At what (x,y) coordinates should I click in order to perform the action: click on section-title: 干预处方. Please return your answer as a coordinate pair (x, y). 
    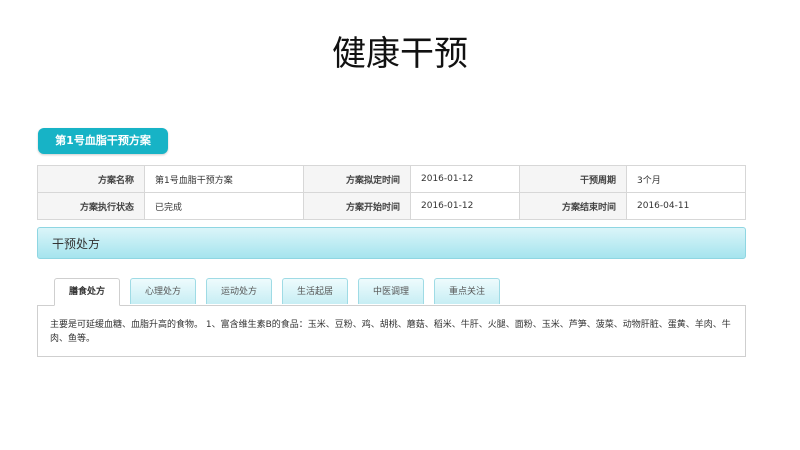
    Looking at the image, I should click on (76, 244).